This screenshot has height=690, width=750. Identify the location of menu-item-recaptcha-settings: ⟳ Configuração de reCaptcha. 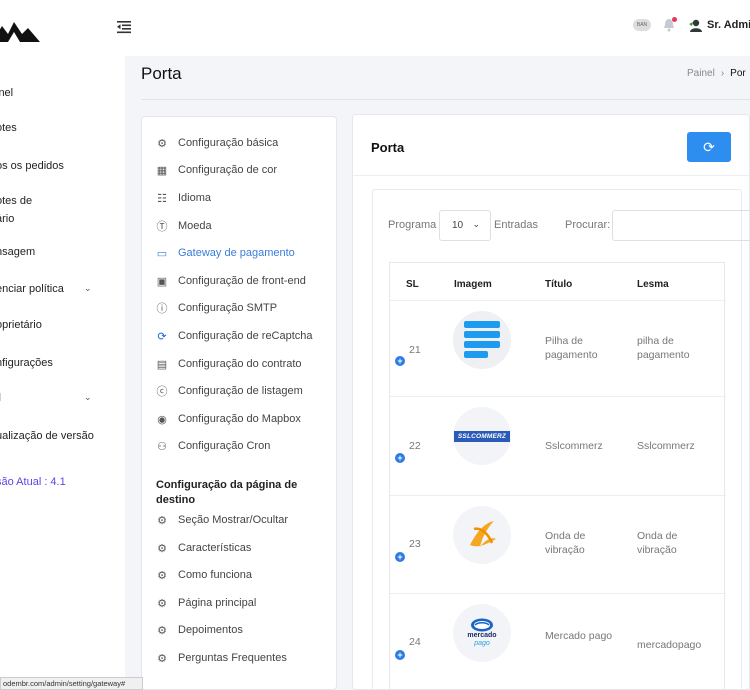
(234, 336).